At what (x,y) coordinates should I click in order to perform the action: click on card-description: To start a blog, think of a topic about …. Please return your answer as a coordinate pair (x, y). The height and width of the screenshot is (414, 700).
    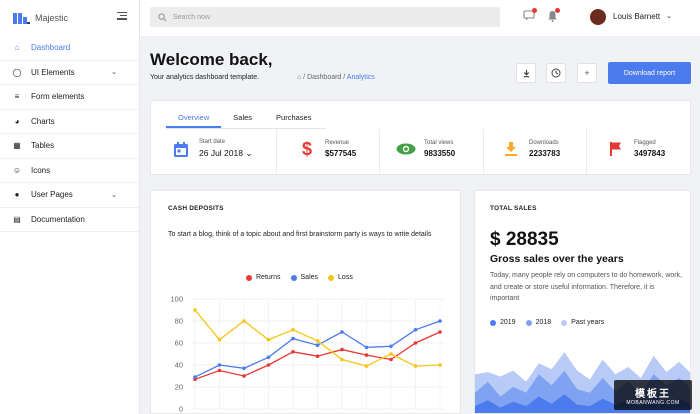
    Looking at the image, I should click on (300, 234).